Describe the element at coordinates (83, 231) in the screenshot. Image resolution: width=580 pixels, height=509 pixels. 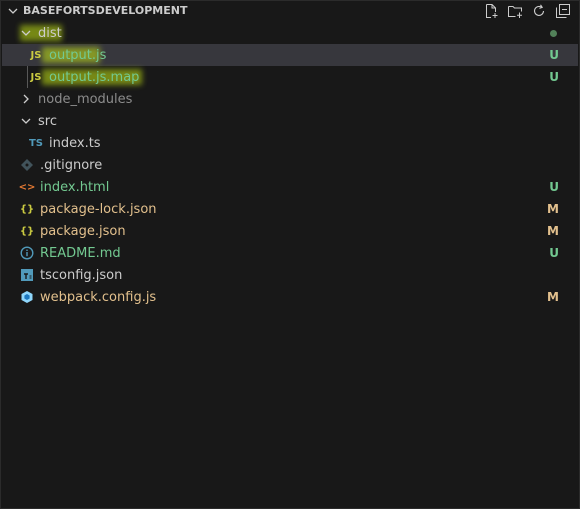
I see `tree-item-label: package.json` at that location.